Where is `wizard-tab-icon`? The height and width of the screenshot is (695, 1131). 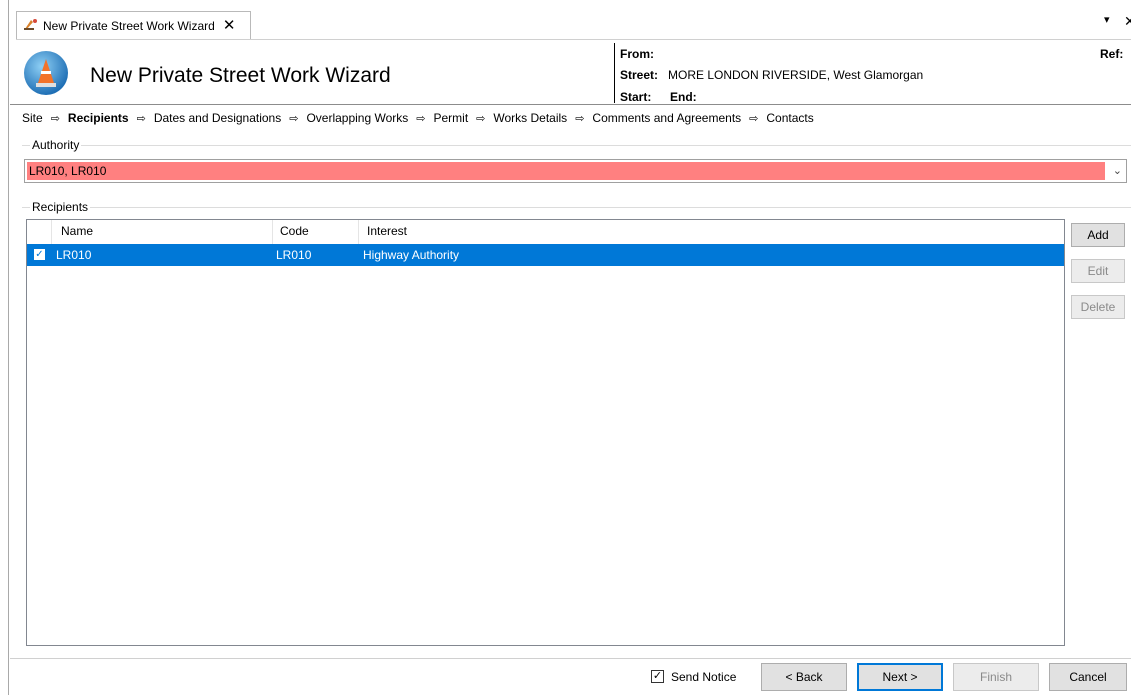
wizard-tab-icon is located at coordinates (31, 25).